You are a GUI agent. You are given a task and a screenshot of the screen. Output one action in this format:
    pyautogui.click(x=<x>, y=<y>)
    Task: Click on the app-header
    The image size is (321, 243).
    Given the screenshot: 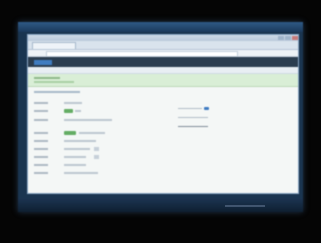 What is the action you would take?
    pyautogui.click(x=163, y=62)
    